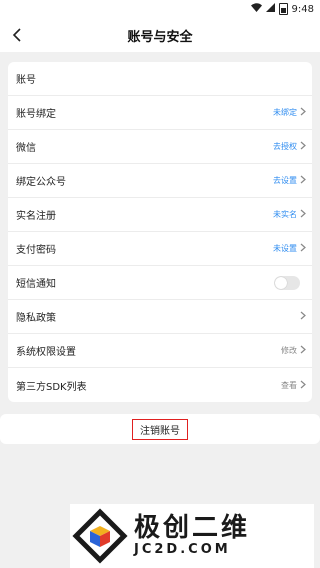  I want to click on settings-row-label: 隐私政策, so click(36, 318).